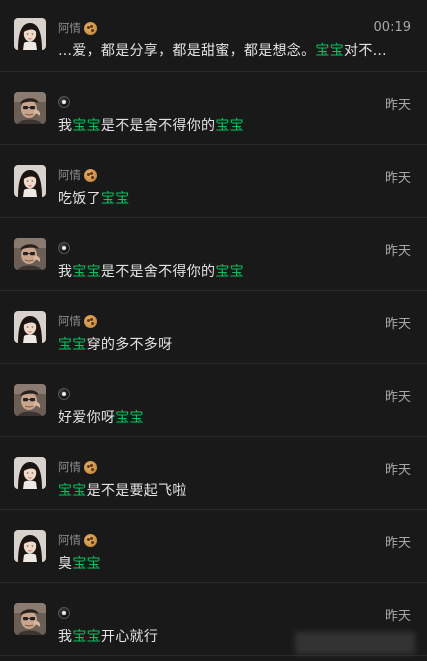 The height and width of the screenshot is (661, 427). I want to click on message-text: 吃饭了, so click(79, 199).